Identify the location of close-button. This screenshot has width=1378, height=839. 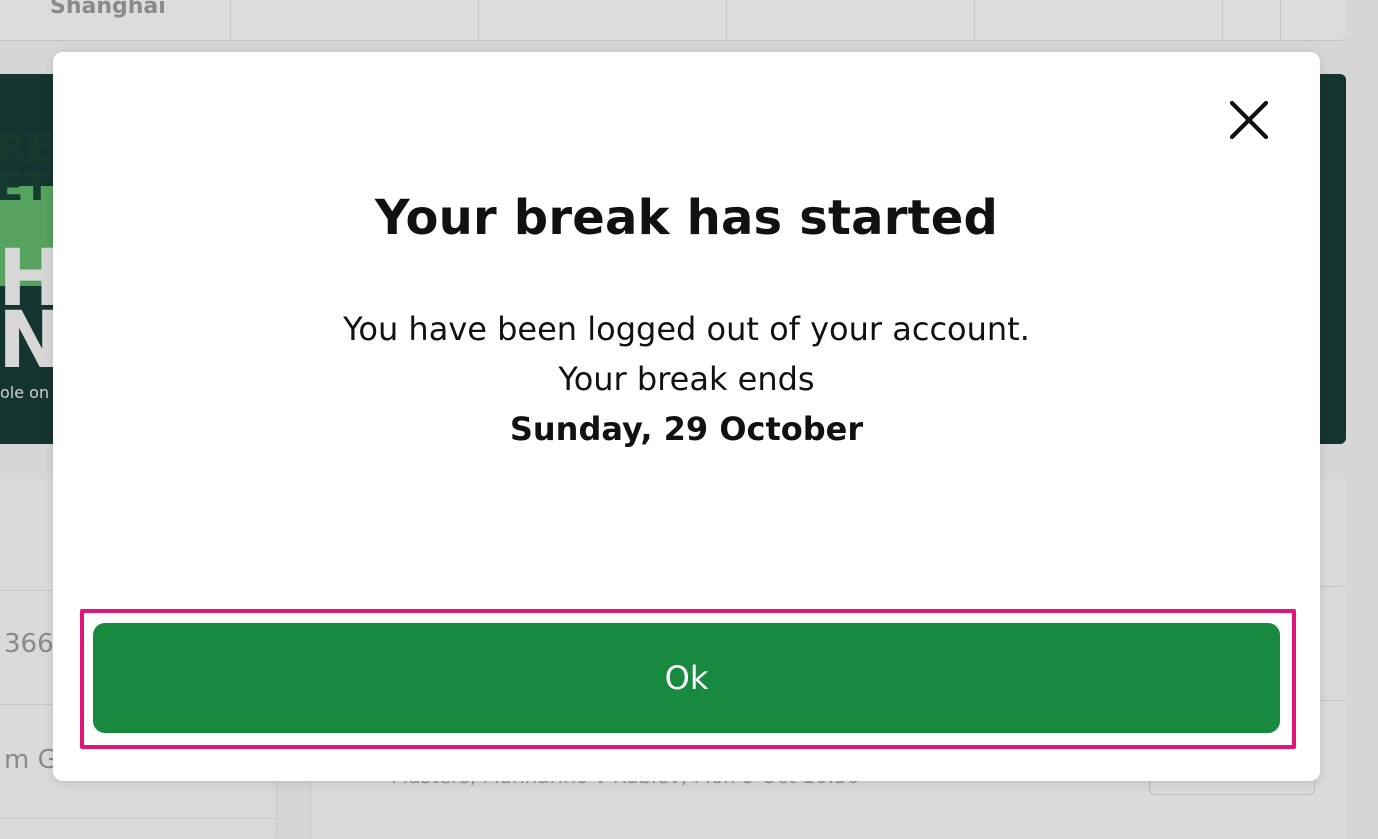
(1249, 120).